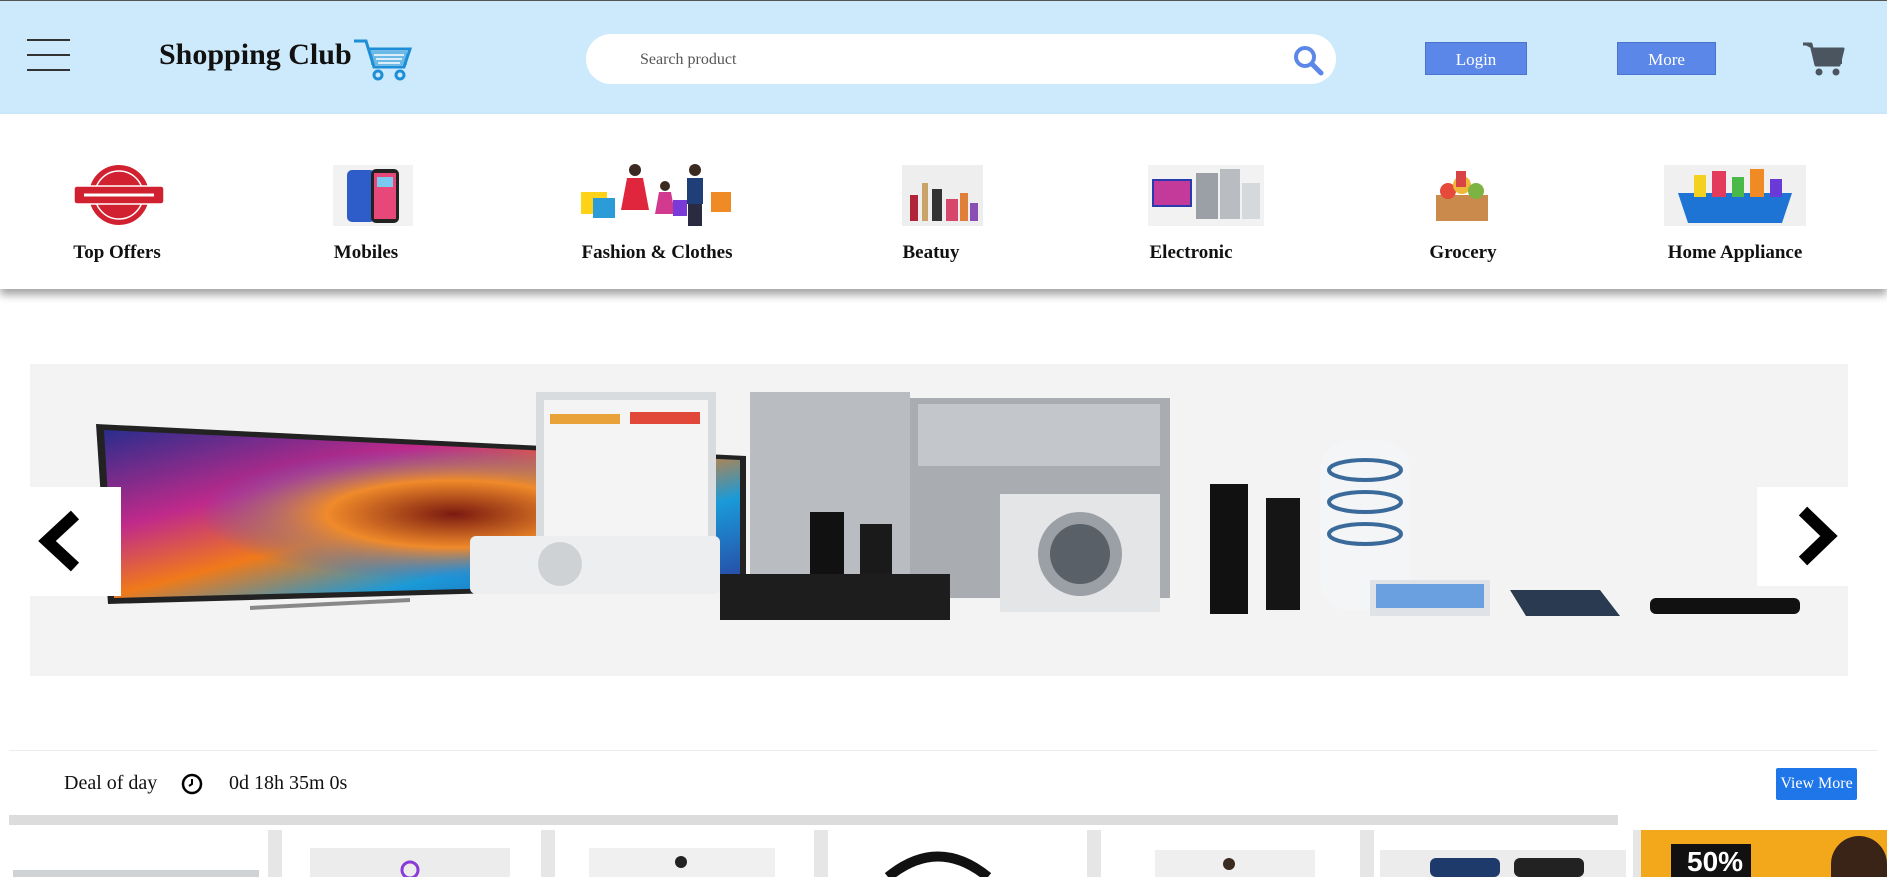  Describe the element at coordinates (1463, 252) in the screenshot. I see `category-label: Grocery` at that location.